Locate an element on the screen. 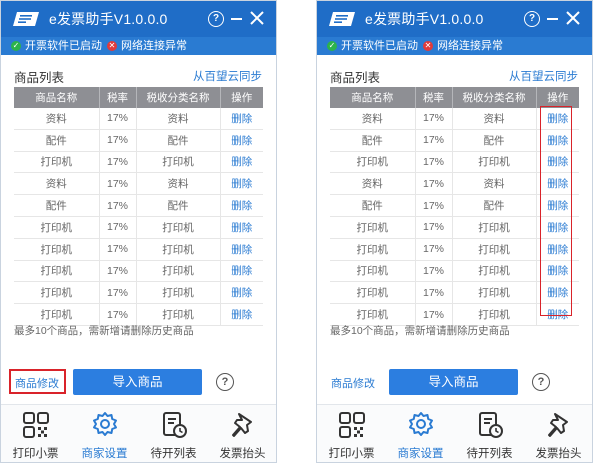 The height and width of the screenshot is (463, 593). tab-label: 商家设置 is located at coordinates (104, 454).